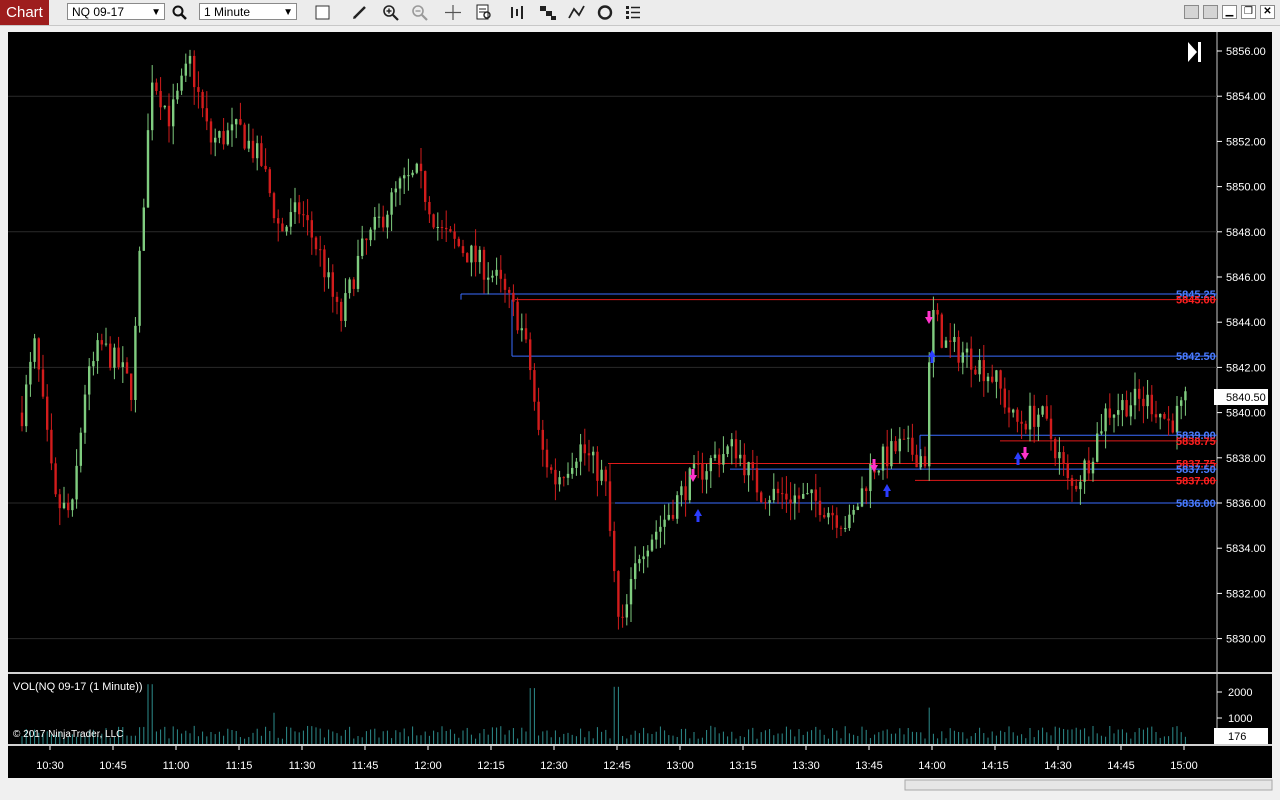 This screenshot has height=800, width=1280. What do you see at coordinates (420, 12) in the screenshot?
I see `zoom-out-icon` at bounding box center [420, 12].